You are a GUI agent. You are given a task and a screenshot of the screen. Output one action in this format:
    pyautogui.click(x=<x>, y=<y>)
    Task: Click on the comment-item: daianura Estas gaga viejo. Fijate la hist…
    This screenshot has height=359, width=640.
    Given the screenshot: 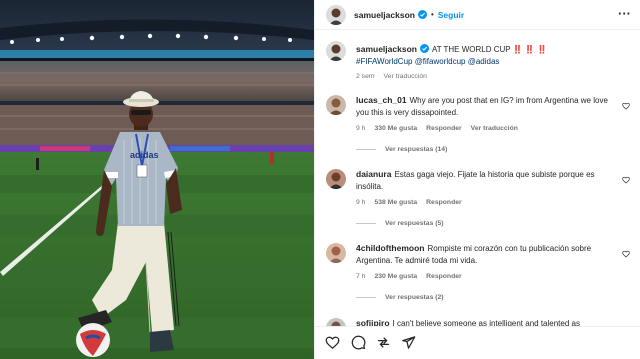 What is the action you would take?
    pyautogui.click(x=479, y=202)
    